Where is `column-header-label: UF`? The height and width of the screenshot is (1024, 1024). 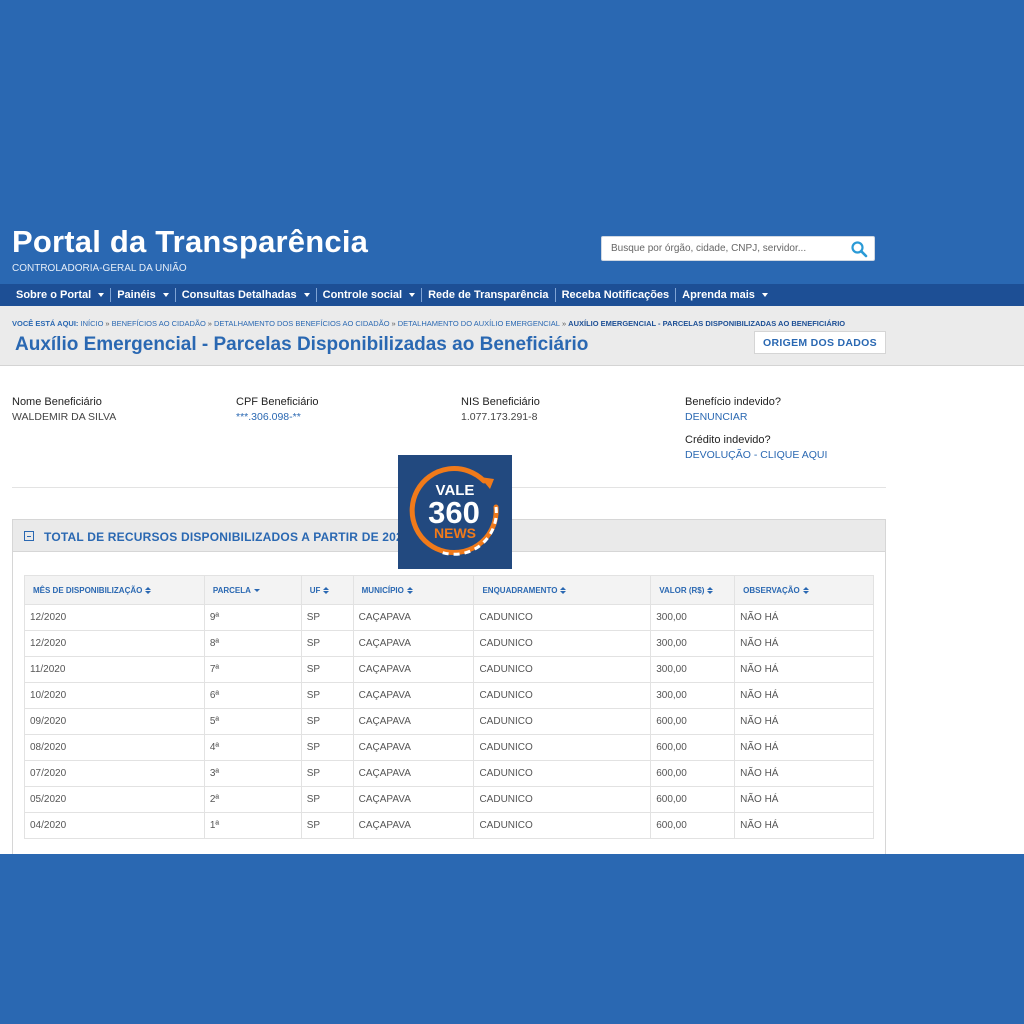 column-header-label: UF is located at coordinates (315, 590).